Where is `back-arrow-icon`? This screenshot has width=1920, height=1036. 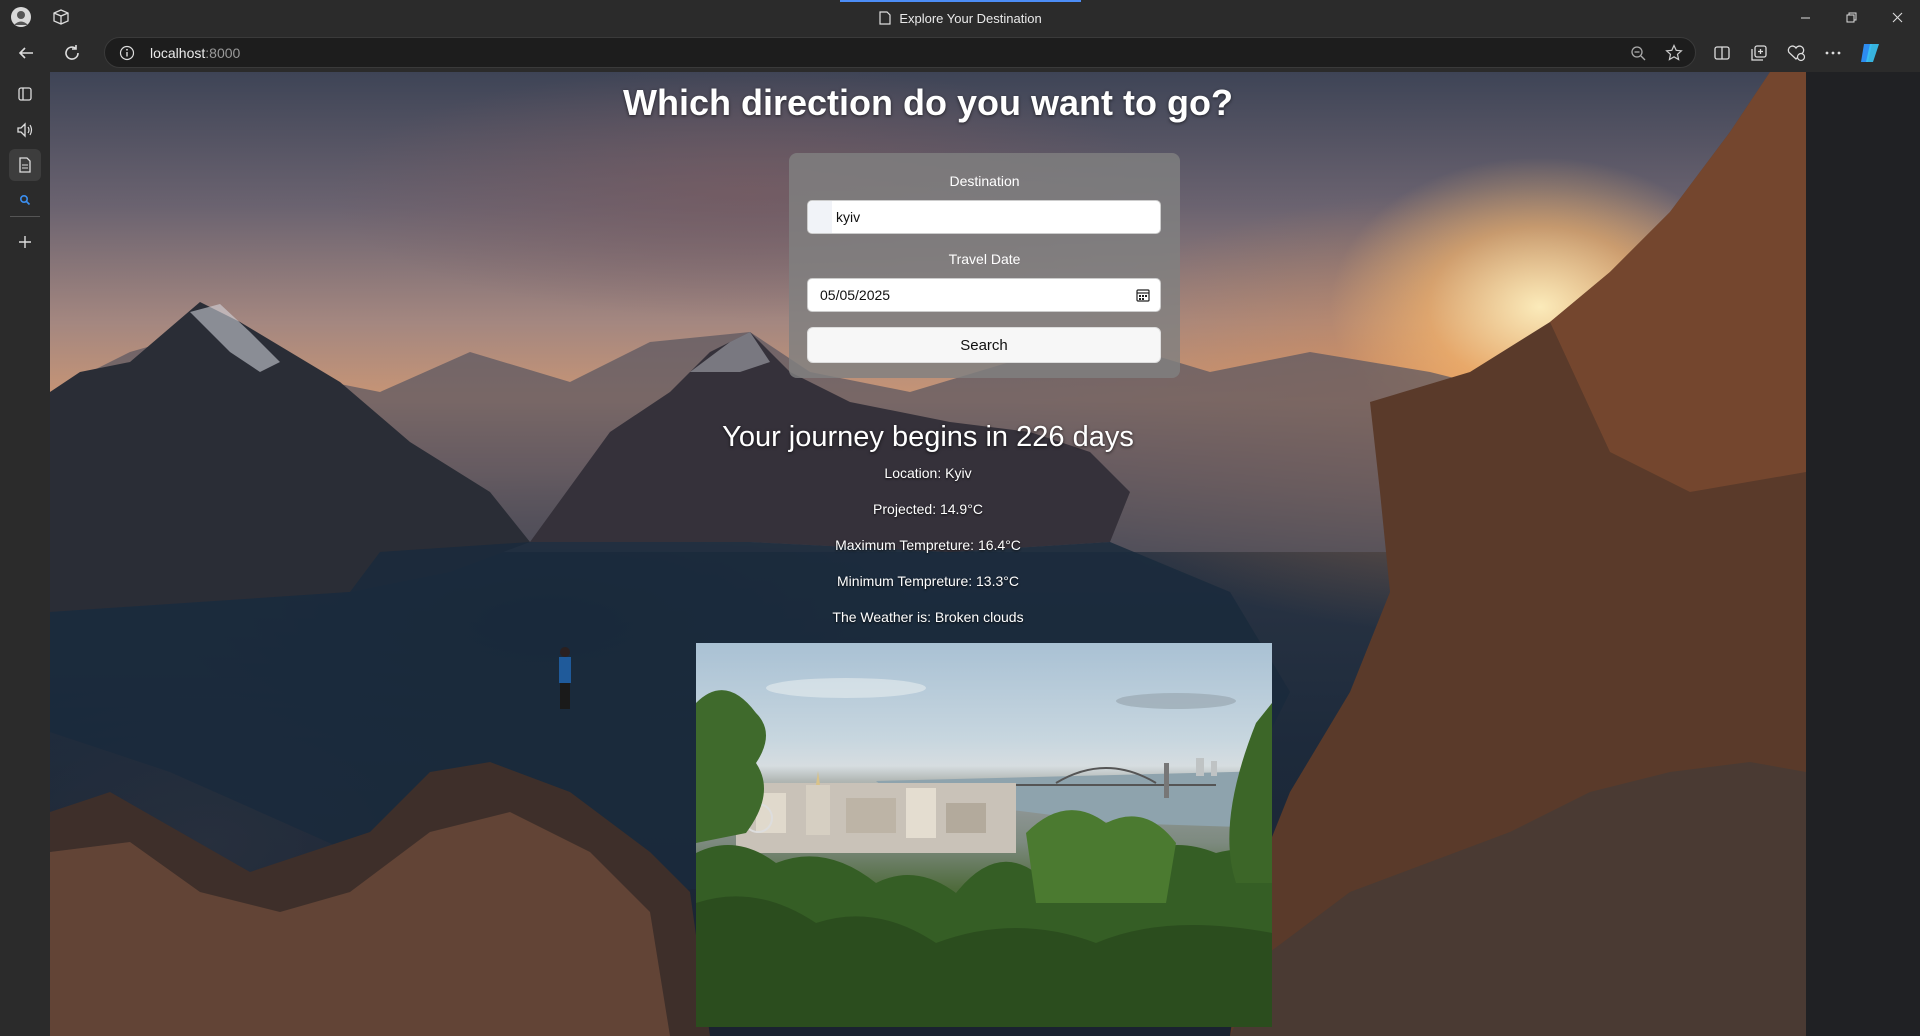
back-arrow-icon is located at coordinates (26, 53).